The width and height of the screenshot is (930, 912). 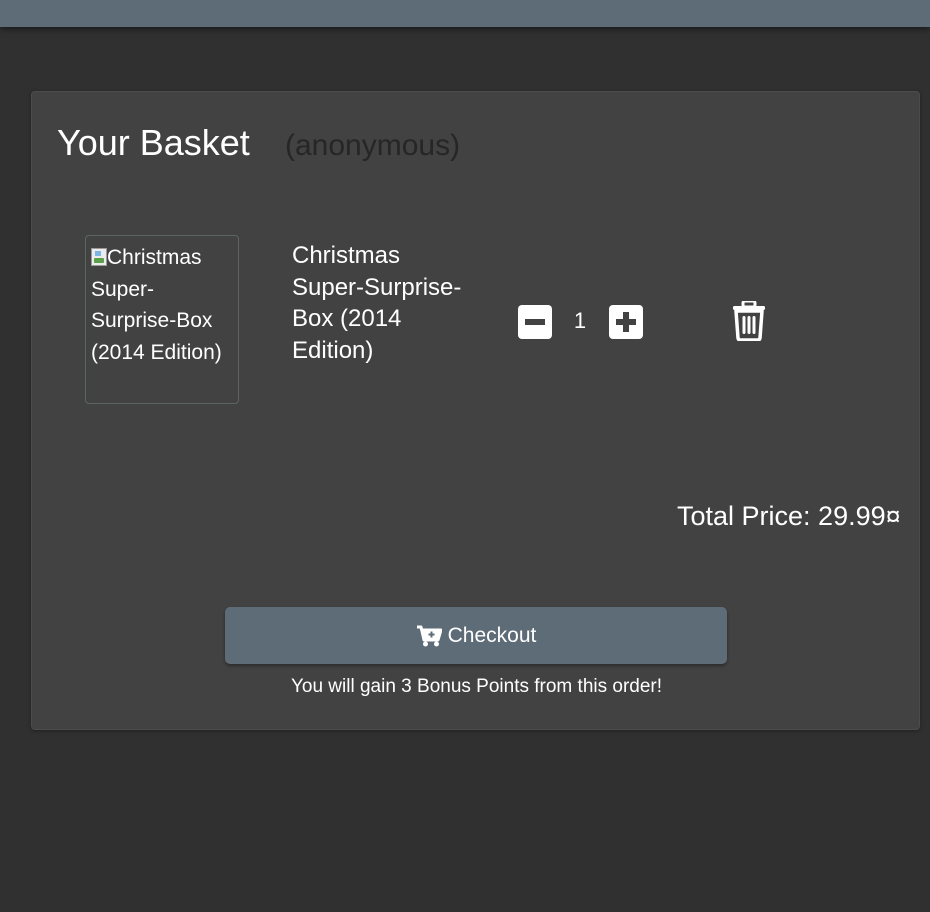 What do you see at coordinates (789, 516) in the screenshot?
I see `total-price: Total Price: 29.99¤` at bounding box center [789, 516].